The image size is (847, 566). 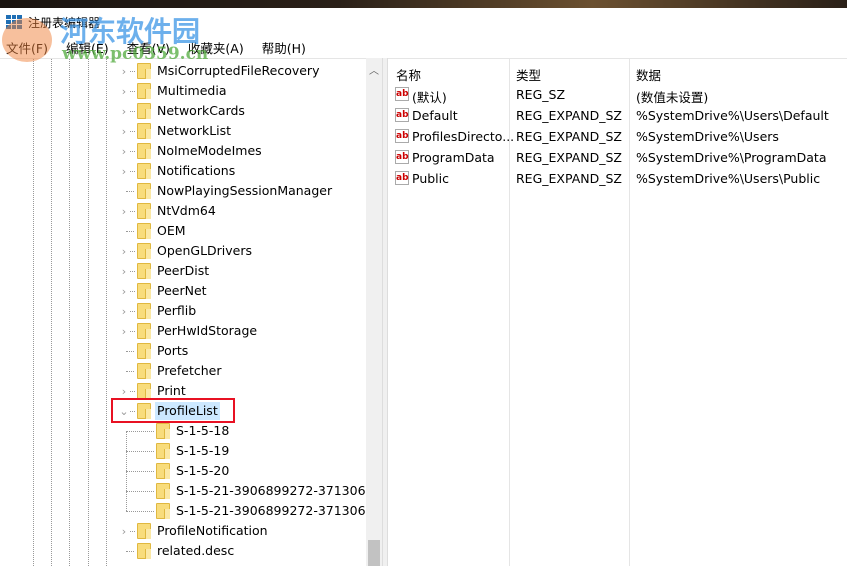 I want to click on tree-item: Prefetcher, so click(x=183, y=371).